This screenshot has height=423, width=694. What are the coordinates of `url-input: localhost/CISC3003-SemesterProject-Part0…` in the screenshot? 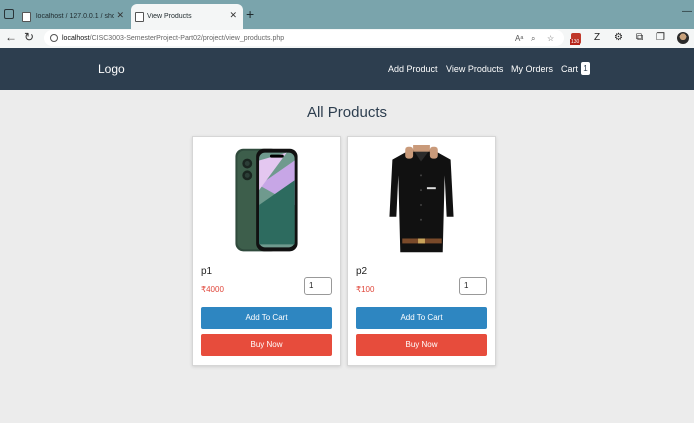 It's located at (304, 38).